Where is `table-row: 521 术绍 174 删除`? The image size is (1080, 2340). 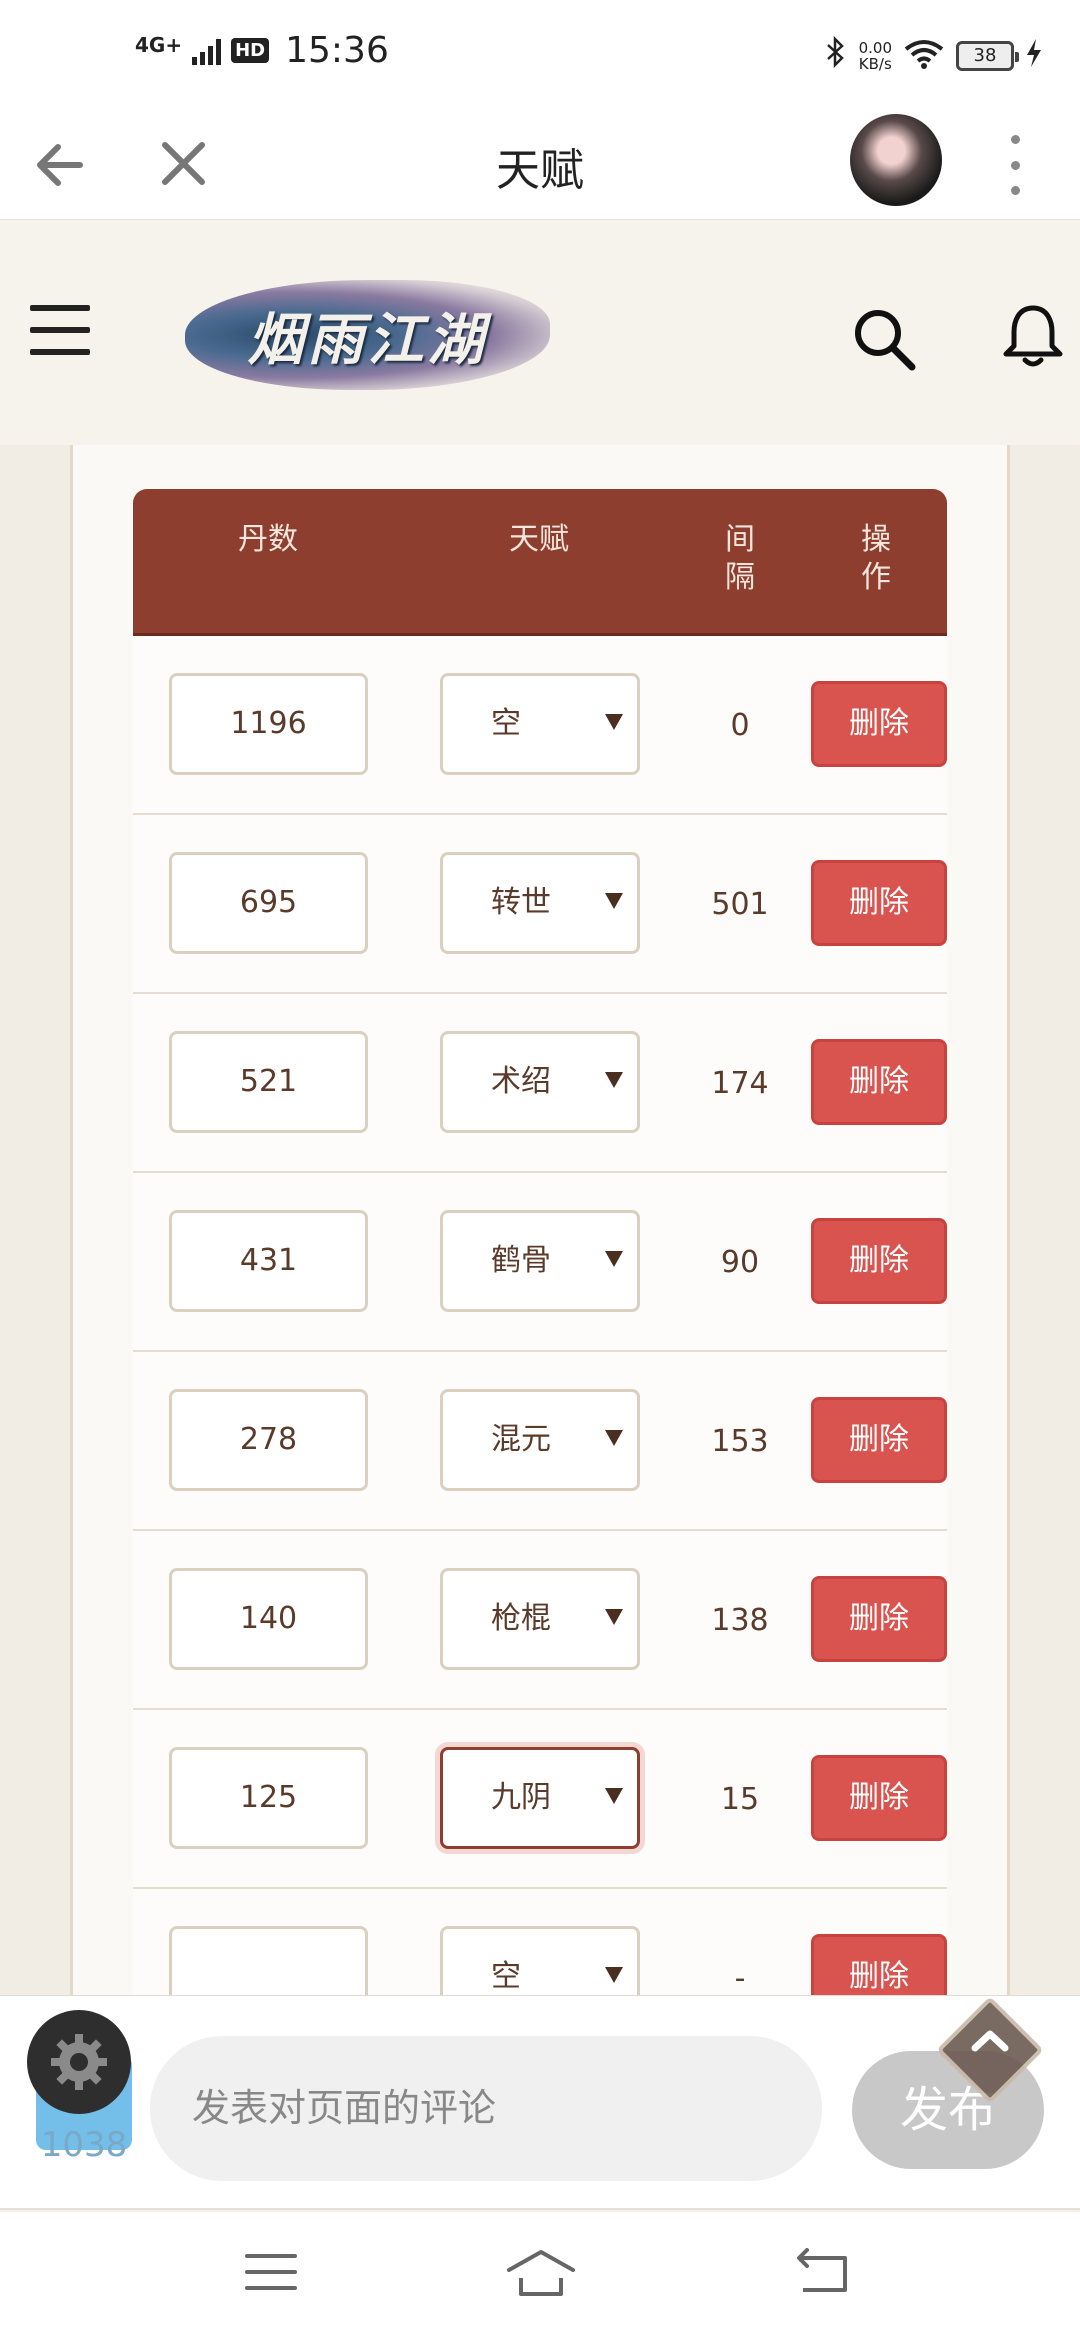
table-row: 521 术绍 174 删除 is located at coordinates (540, 1083).